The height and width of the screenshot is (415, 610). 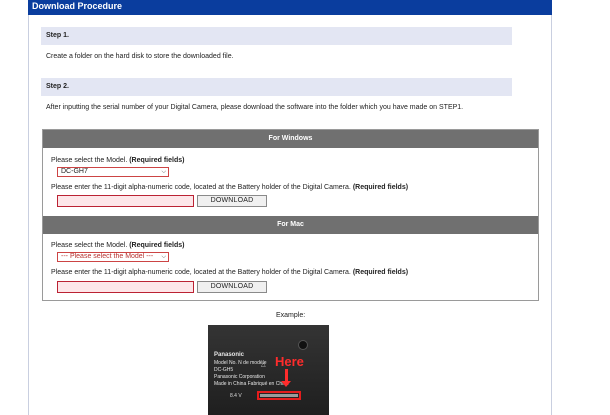 I want to click on camera-origin: Made in China Fabriqué en Chine, so click(x=251, y=384).